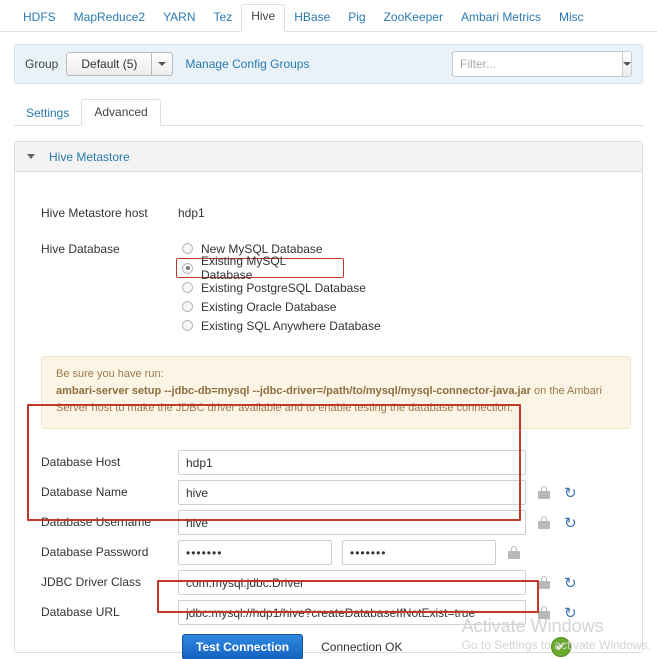 The width and height of the screenshot is (657, 659). Describe the element at coordinates (80, 249) in the screenshot. I see `label-hive-database: Hive Database` at that location.